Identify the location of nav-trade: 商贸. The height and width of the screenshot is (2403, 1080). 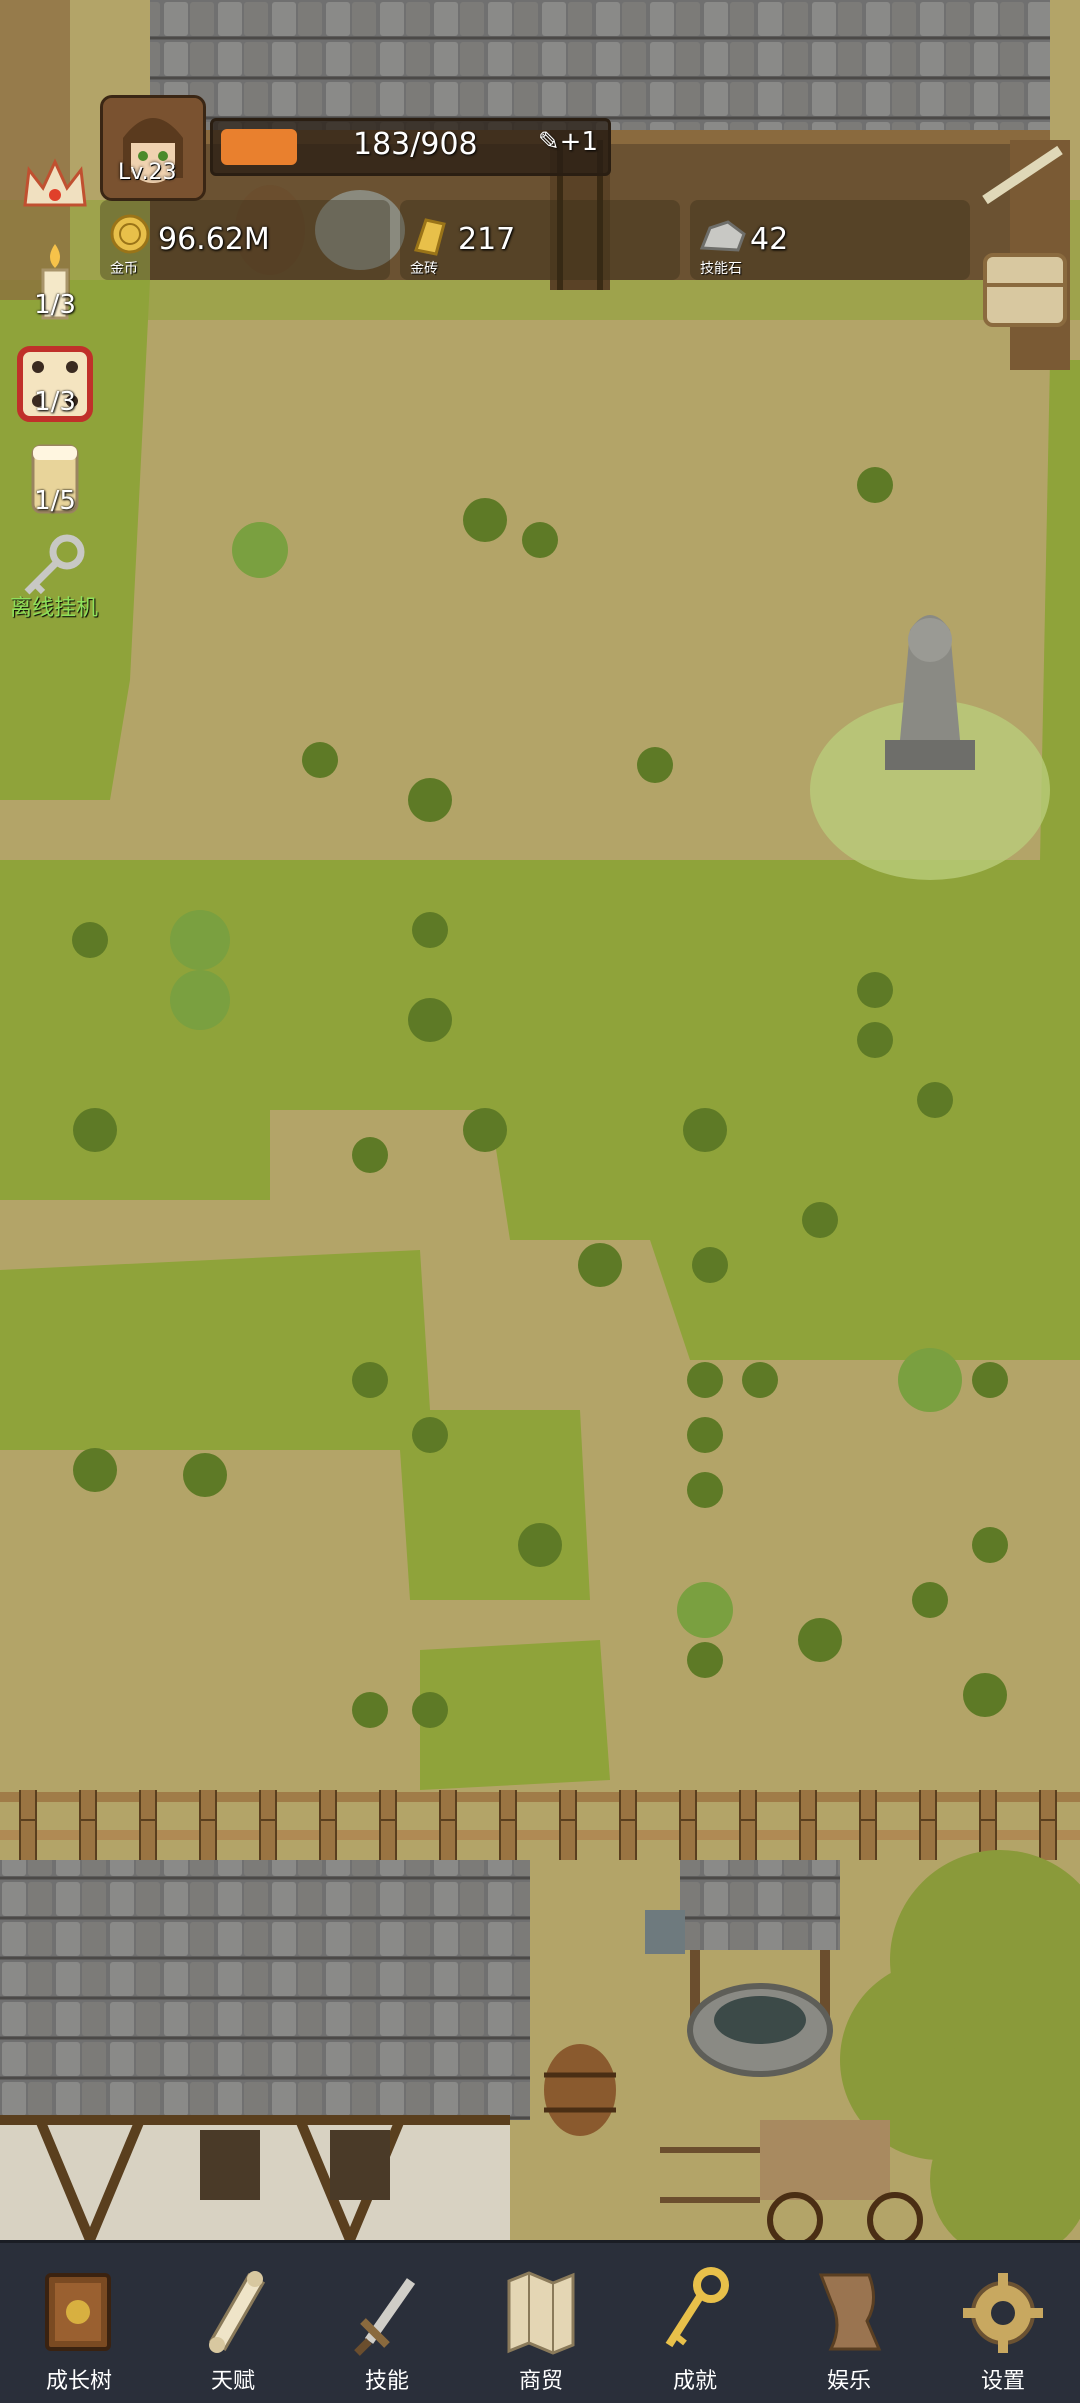
(541, 2323).